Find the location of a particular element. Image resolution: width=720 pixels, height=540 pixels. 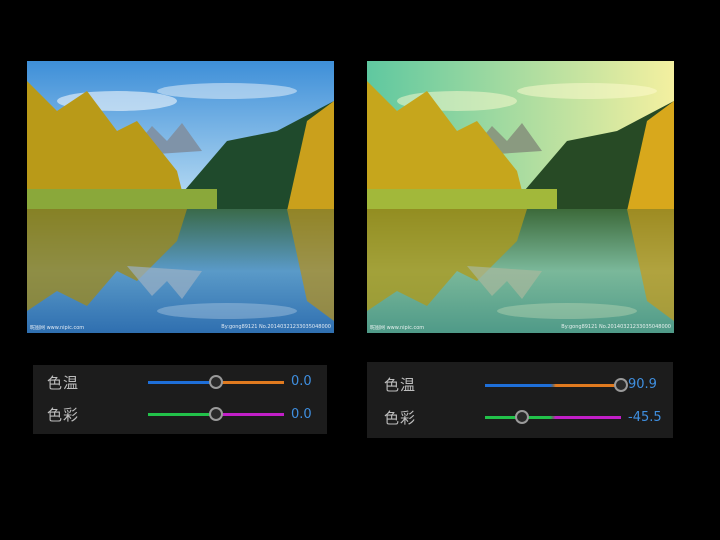

temperature-value: 0.0 is located at coordinates (301, 381).